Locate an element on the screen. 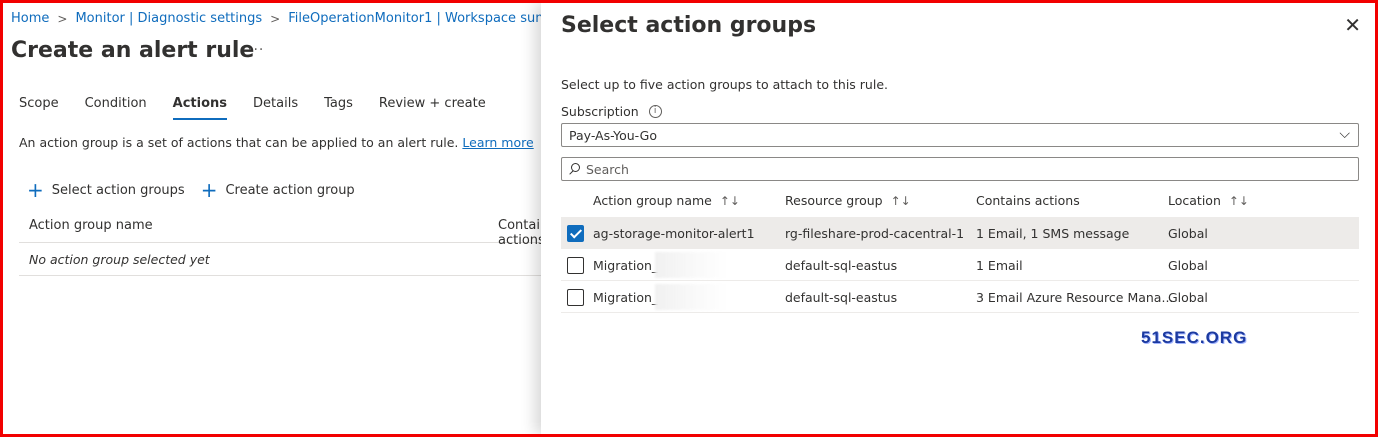 Image resolution: width=1378 pixels, height=437 pixels. row-resource-group: rg-fileshare-prod-cacentral-1 is located at coordinates (875, 233).